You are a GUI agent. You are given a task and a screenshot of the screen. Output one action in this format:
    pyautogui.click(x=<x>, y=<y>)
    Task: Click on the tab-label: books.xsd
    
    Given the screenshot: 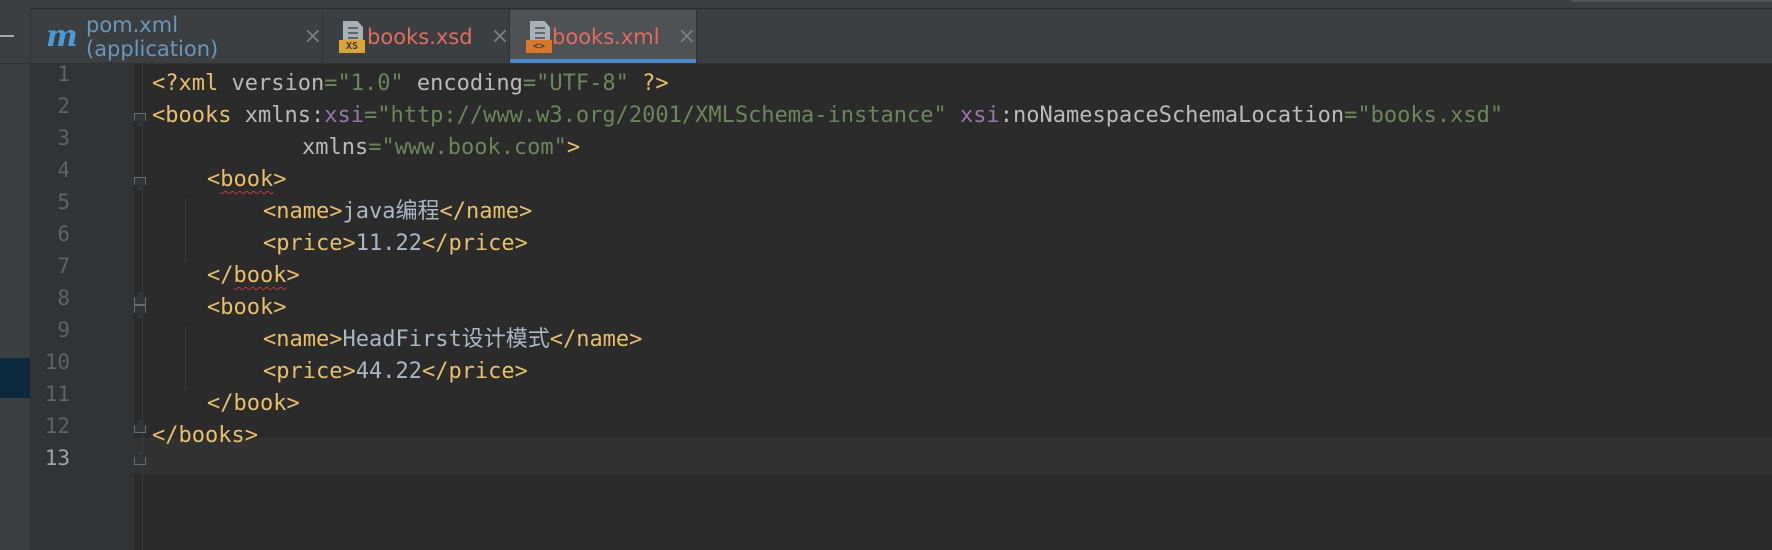 What is the action you would take?
    pyautogui.click(x=420, y=36)
    